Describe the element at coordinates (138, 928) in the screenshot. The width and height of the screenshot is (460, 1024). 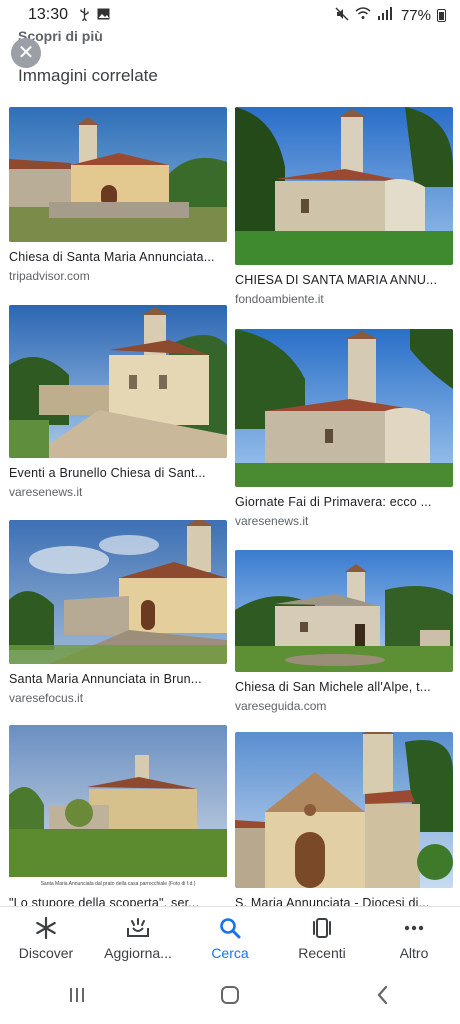
I see `updates-icon` at that location.